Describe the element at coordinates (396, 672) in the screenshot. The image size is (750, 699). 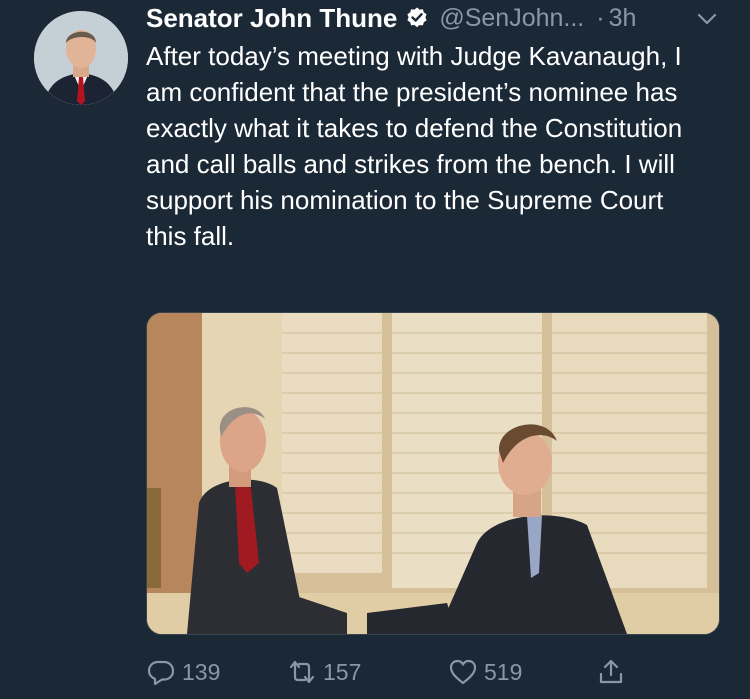
I see `tweet-actions: 139 157 519` at that location.